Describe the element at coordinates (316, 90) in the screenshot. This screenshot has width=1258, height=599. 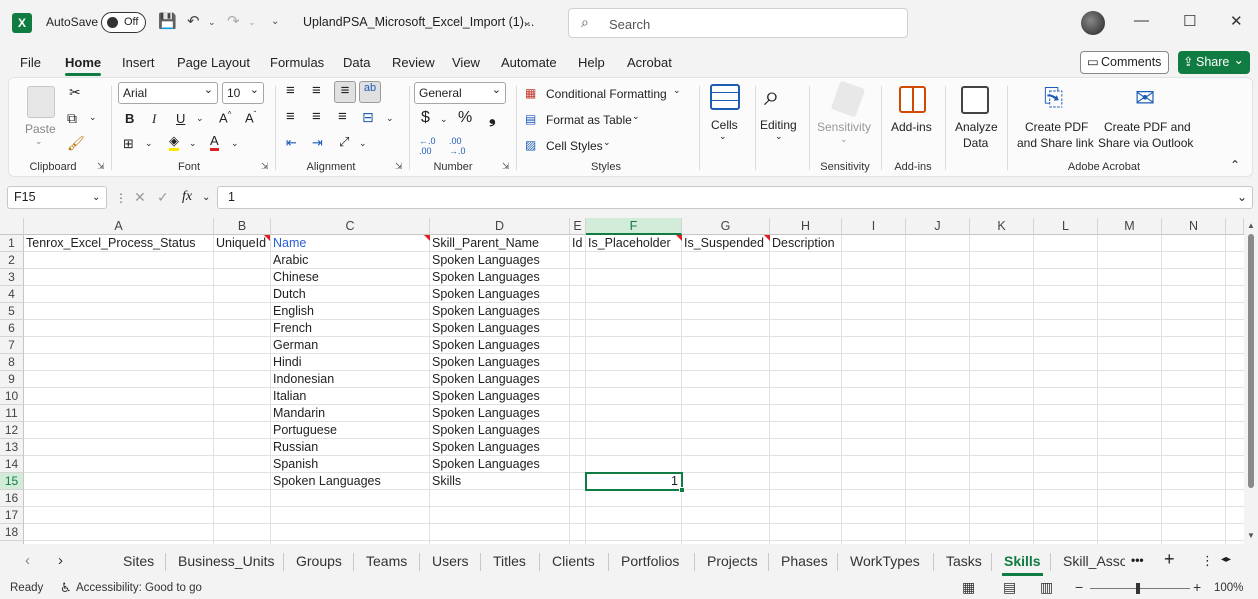
I see `align-middle-icon: ≡` at that location.